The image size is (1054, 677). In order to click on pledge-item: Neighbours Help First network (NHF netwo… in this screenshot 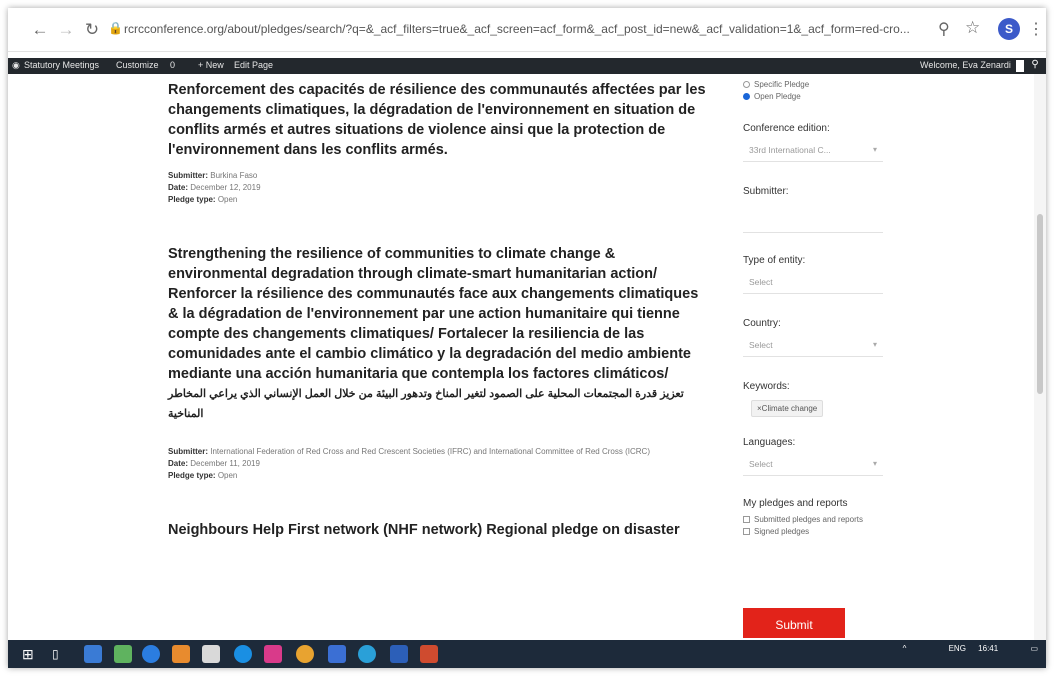, I will do `click(438, 530)`.